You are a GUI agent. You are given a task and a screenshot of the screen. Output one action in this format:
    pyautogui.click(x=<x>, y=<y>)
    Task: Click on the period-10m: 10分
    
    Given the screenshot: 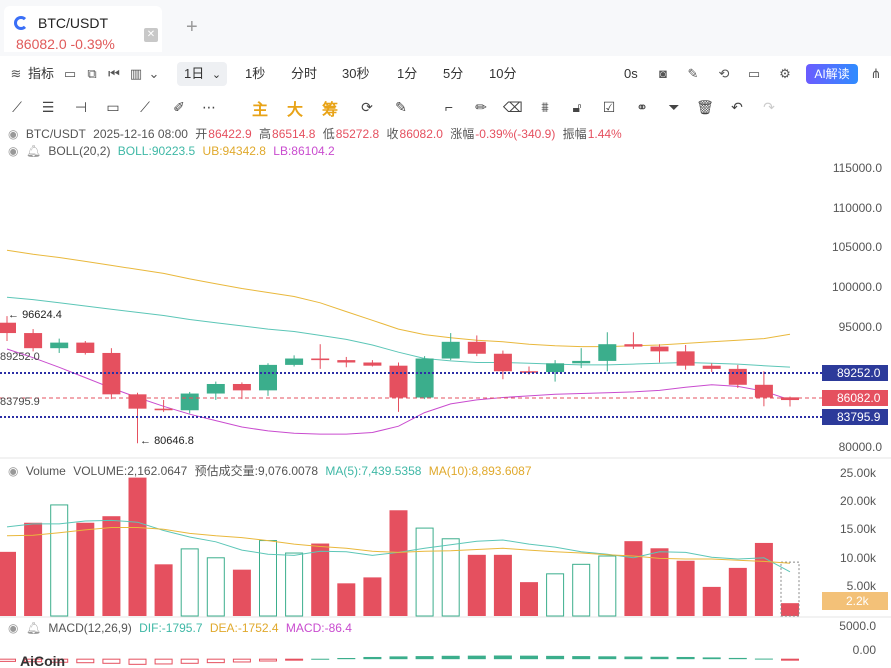 What is the action you would take?
    pyautogui.click(x=502, y=74)
    